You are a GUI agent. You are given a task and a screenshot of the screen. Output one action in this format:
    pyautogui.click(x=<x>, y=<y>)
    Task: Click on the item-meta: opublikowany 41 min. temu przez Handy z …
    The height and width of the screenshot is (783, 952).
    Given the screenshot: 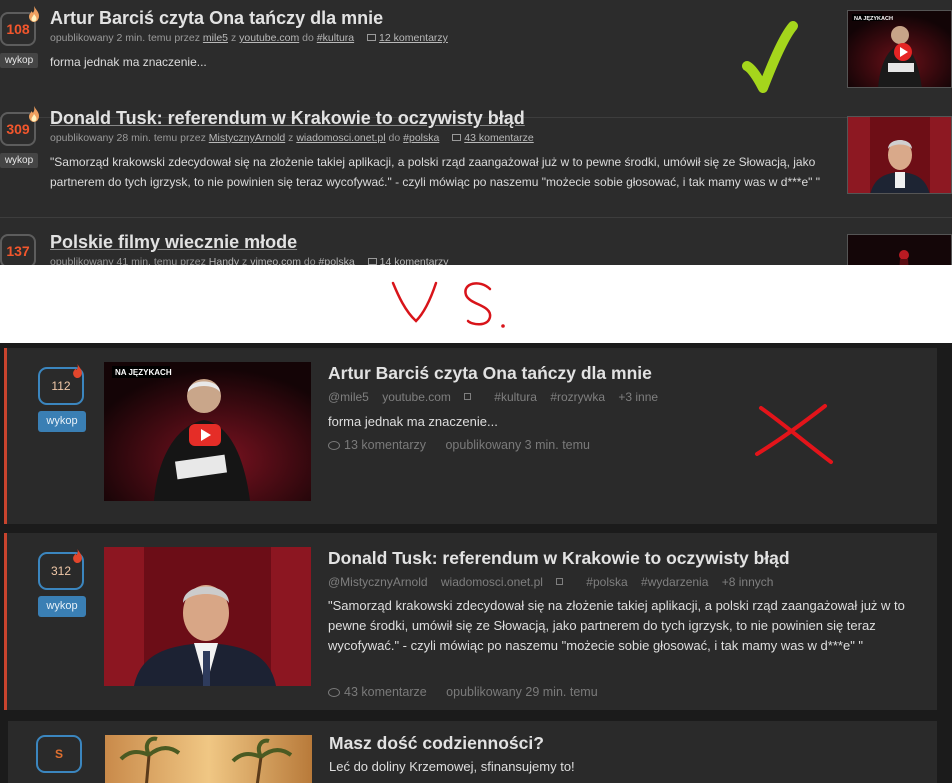 What is the action you would take?
    pyautogui.click(x=249, y=260)
    